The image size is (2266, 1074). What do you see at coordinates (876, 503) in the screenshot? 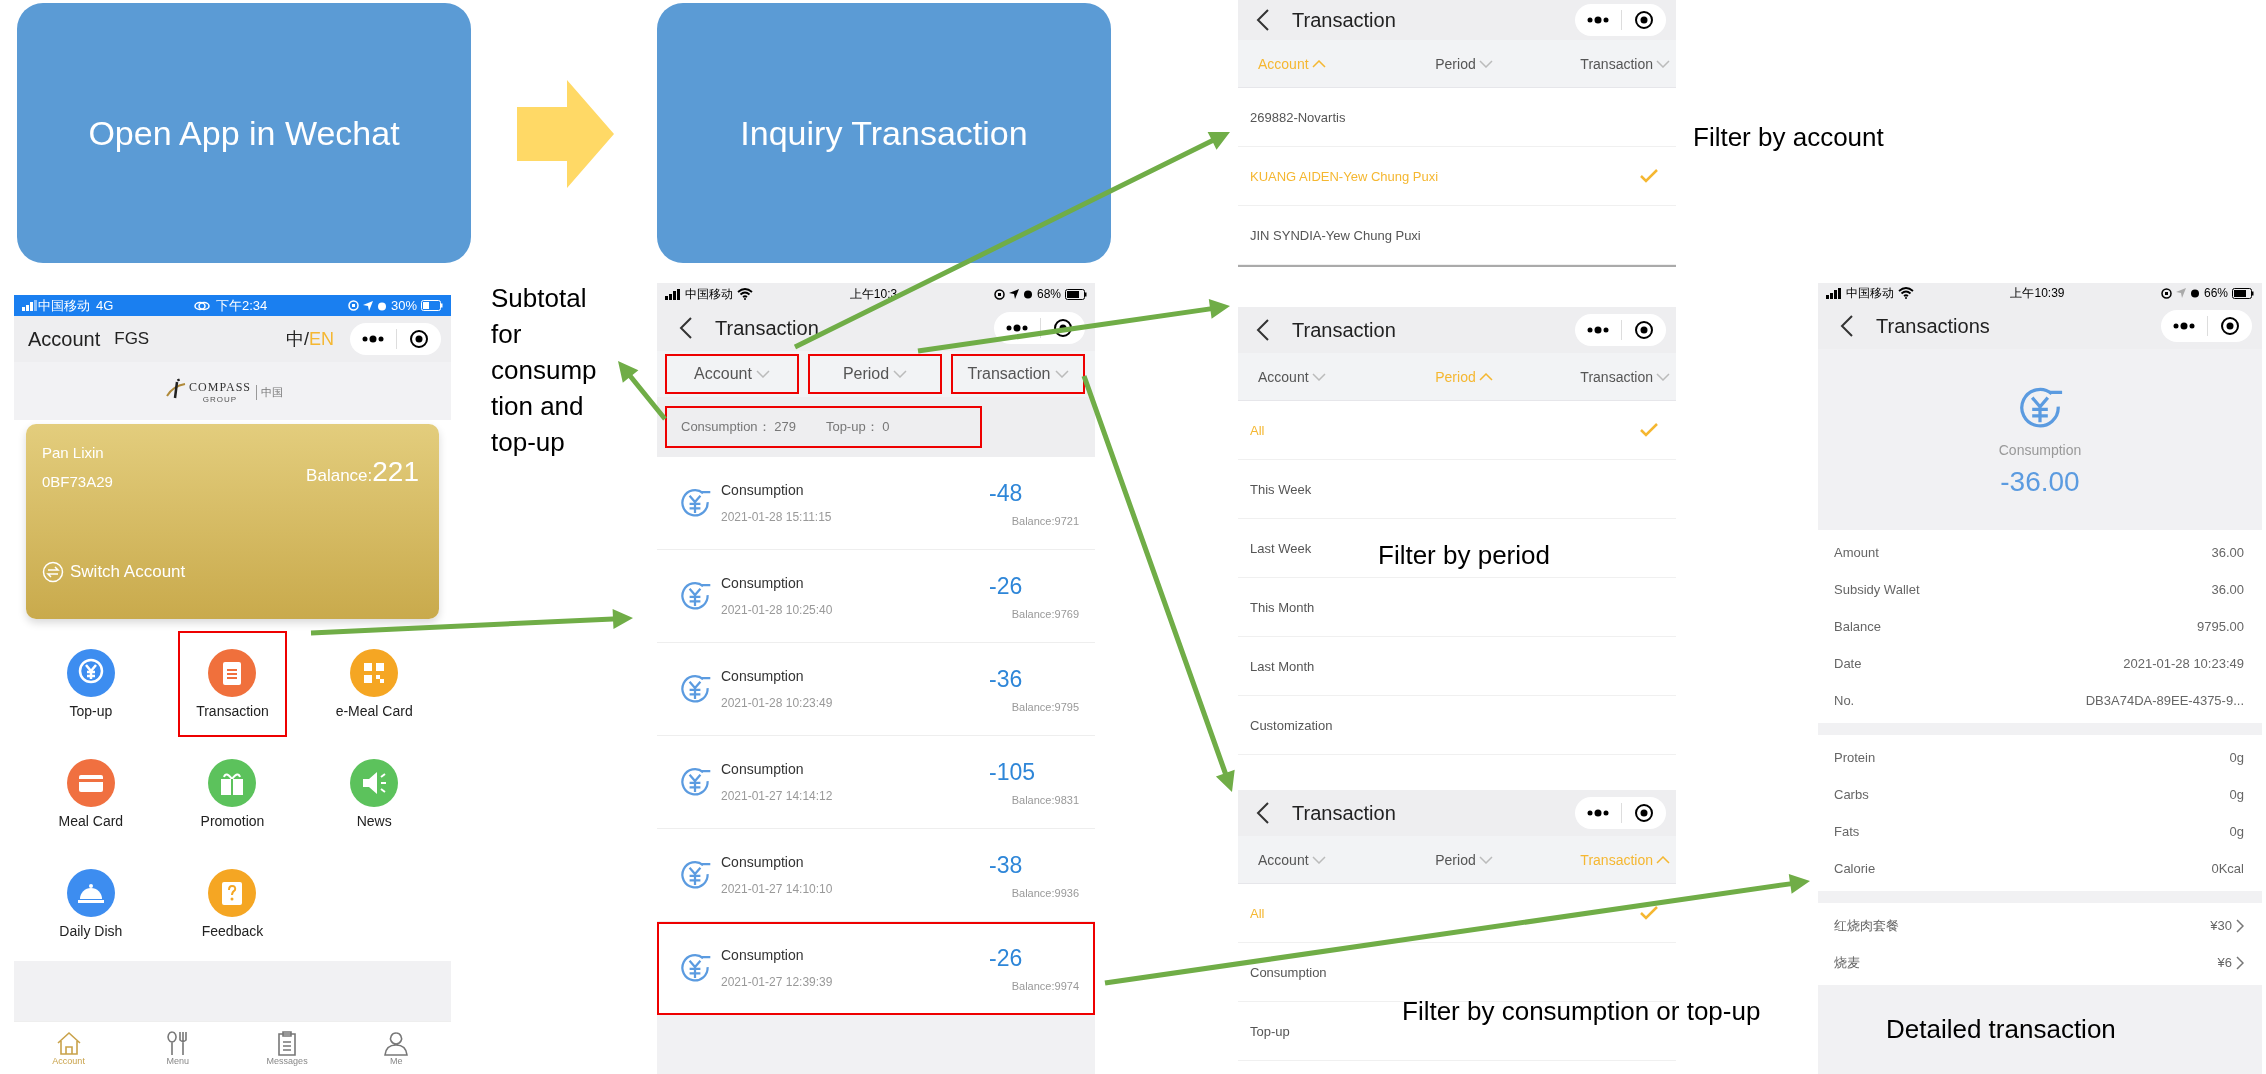
I see `transaction-row: Consumption 2021-01-28 15:11:15 -48 Balance:9721` at bounding box center [876, 503].